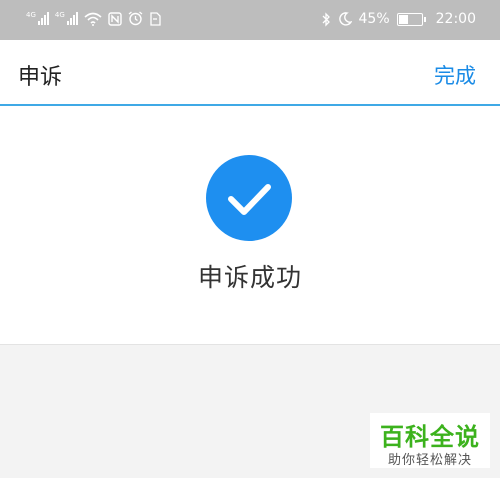  I want to click on sim-icon, so click(155, 18).